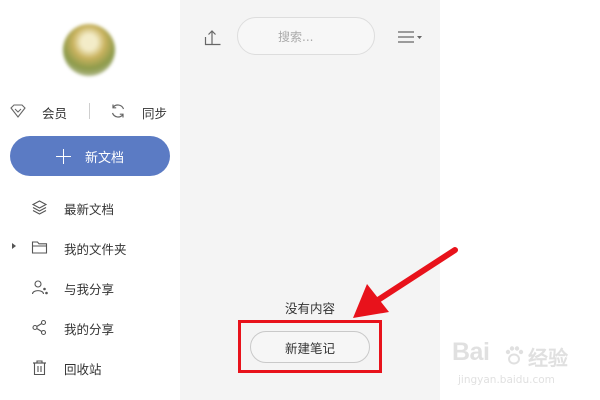 The width and height of the screenshot is (600, 400). I want to click on sidebar-item-my-shares: 我的分享, so click(90, 327).